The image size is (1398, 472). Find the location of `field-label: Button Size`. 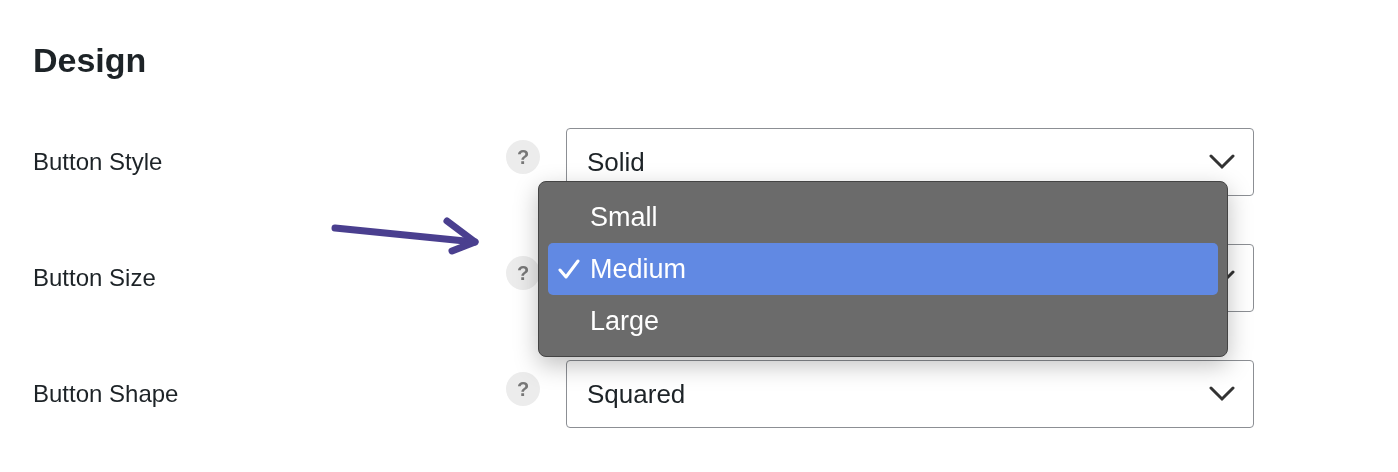

field-label: Button Size is located at coordinates (95, 278).